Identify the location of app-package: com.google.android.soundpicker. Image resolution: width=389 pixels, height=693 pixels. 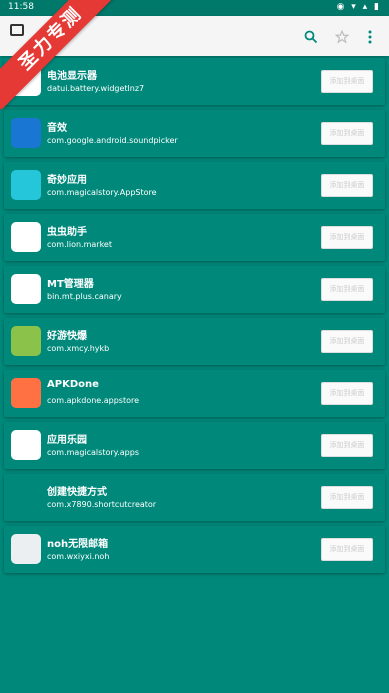
(112, 140).